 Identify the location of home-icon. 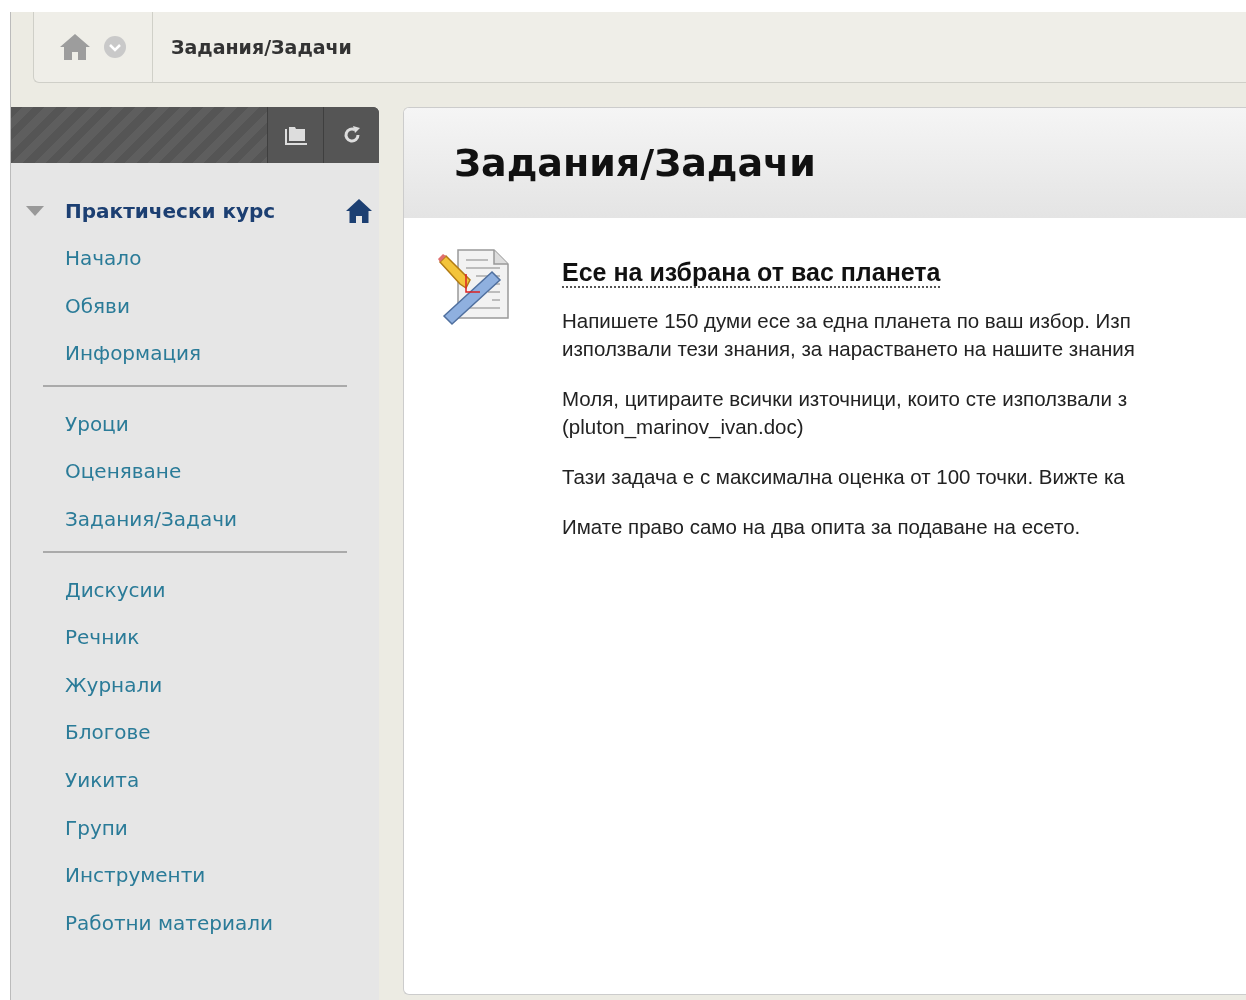
(359, 211).